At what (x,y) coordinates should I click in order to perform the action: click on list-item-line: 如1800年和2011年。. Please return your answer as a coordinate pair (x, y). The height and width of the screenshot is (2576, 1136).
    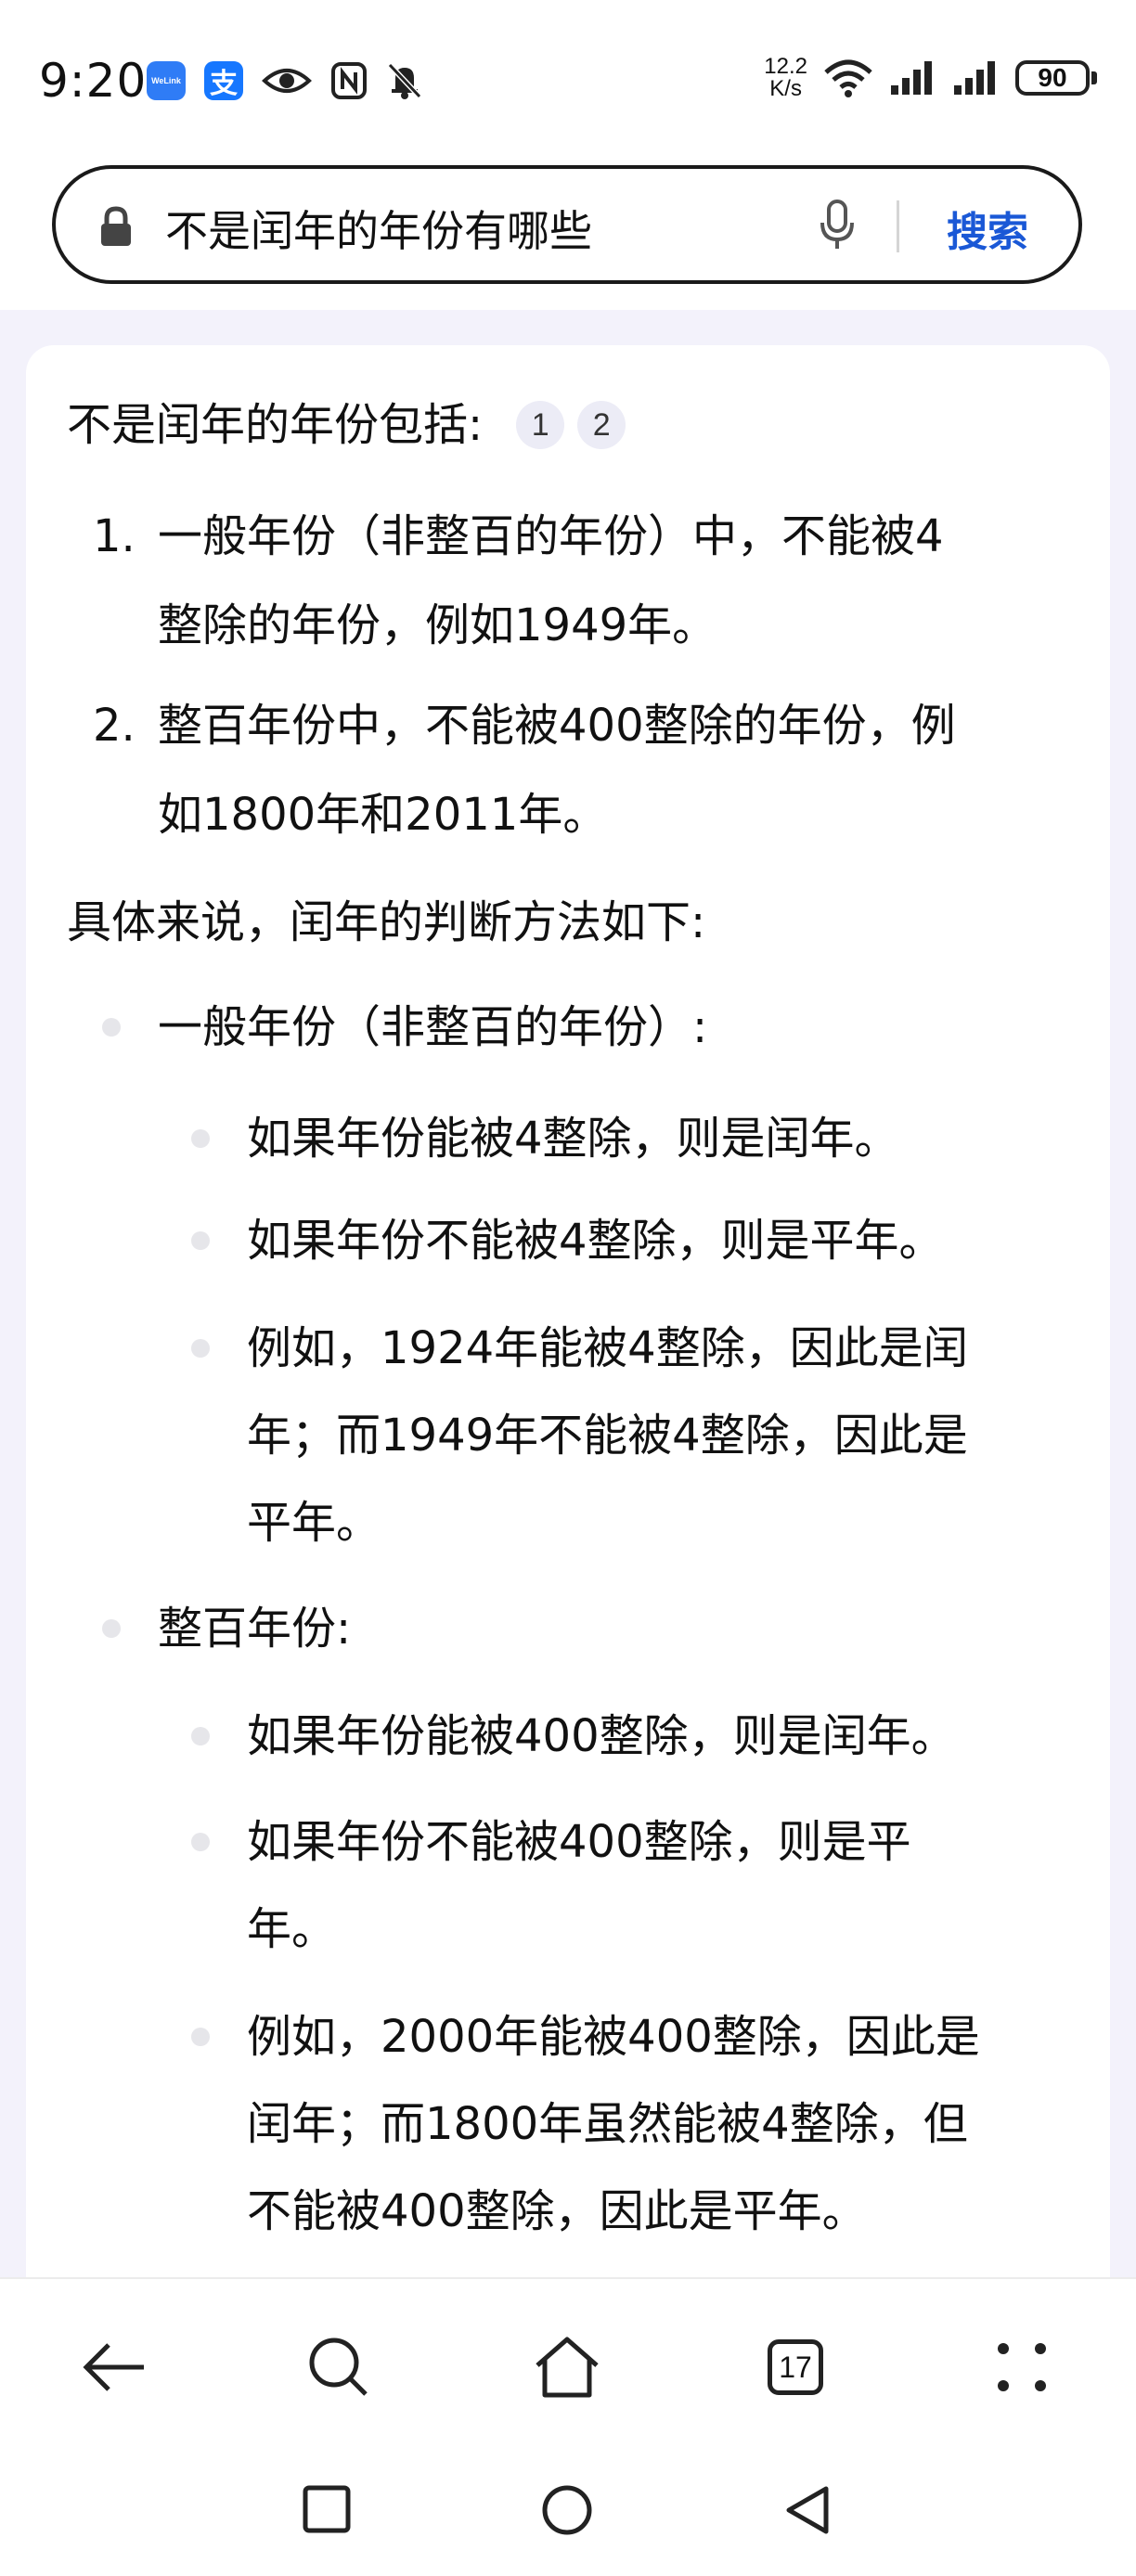
    Looking at the image, I should click on (383, 815).